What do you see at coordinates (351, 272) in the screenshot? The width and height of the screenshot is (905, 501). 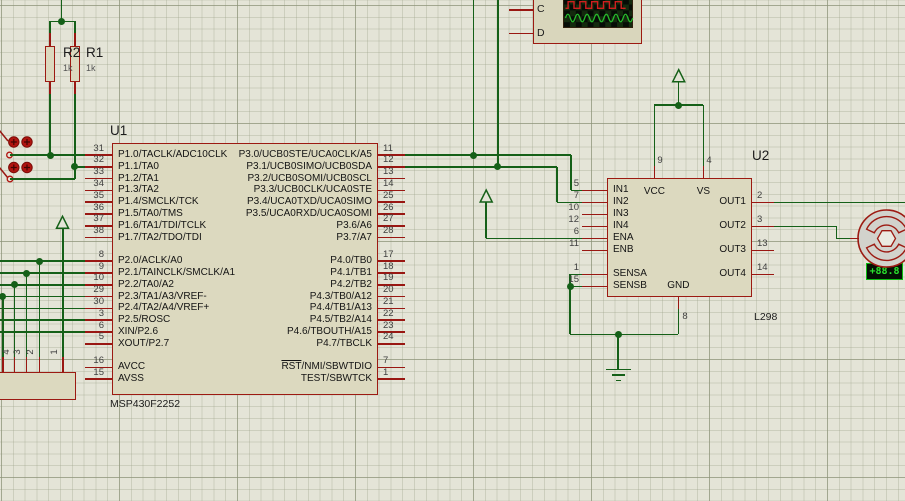 I see `pin-name: P4.1/TB1` at bounding box center [351, 272].